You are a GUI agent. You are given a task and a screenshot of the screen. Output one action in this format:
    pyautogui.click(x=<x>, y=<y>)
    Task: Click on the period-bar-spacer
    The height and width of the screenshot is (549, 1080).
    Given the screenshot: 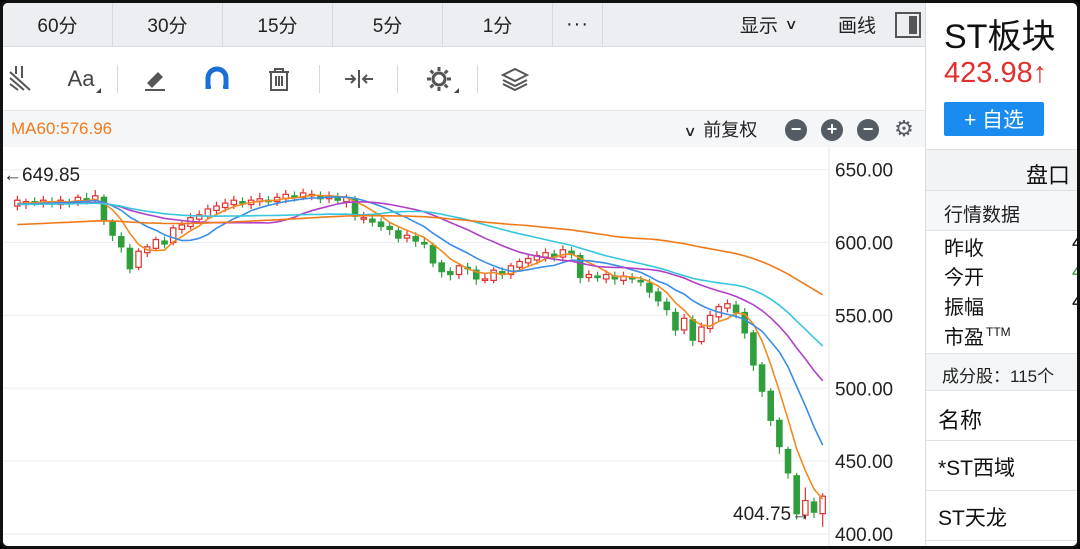 What is the action you would take?
    pyautogui.click(x=658, y=25)
    